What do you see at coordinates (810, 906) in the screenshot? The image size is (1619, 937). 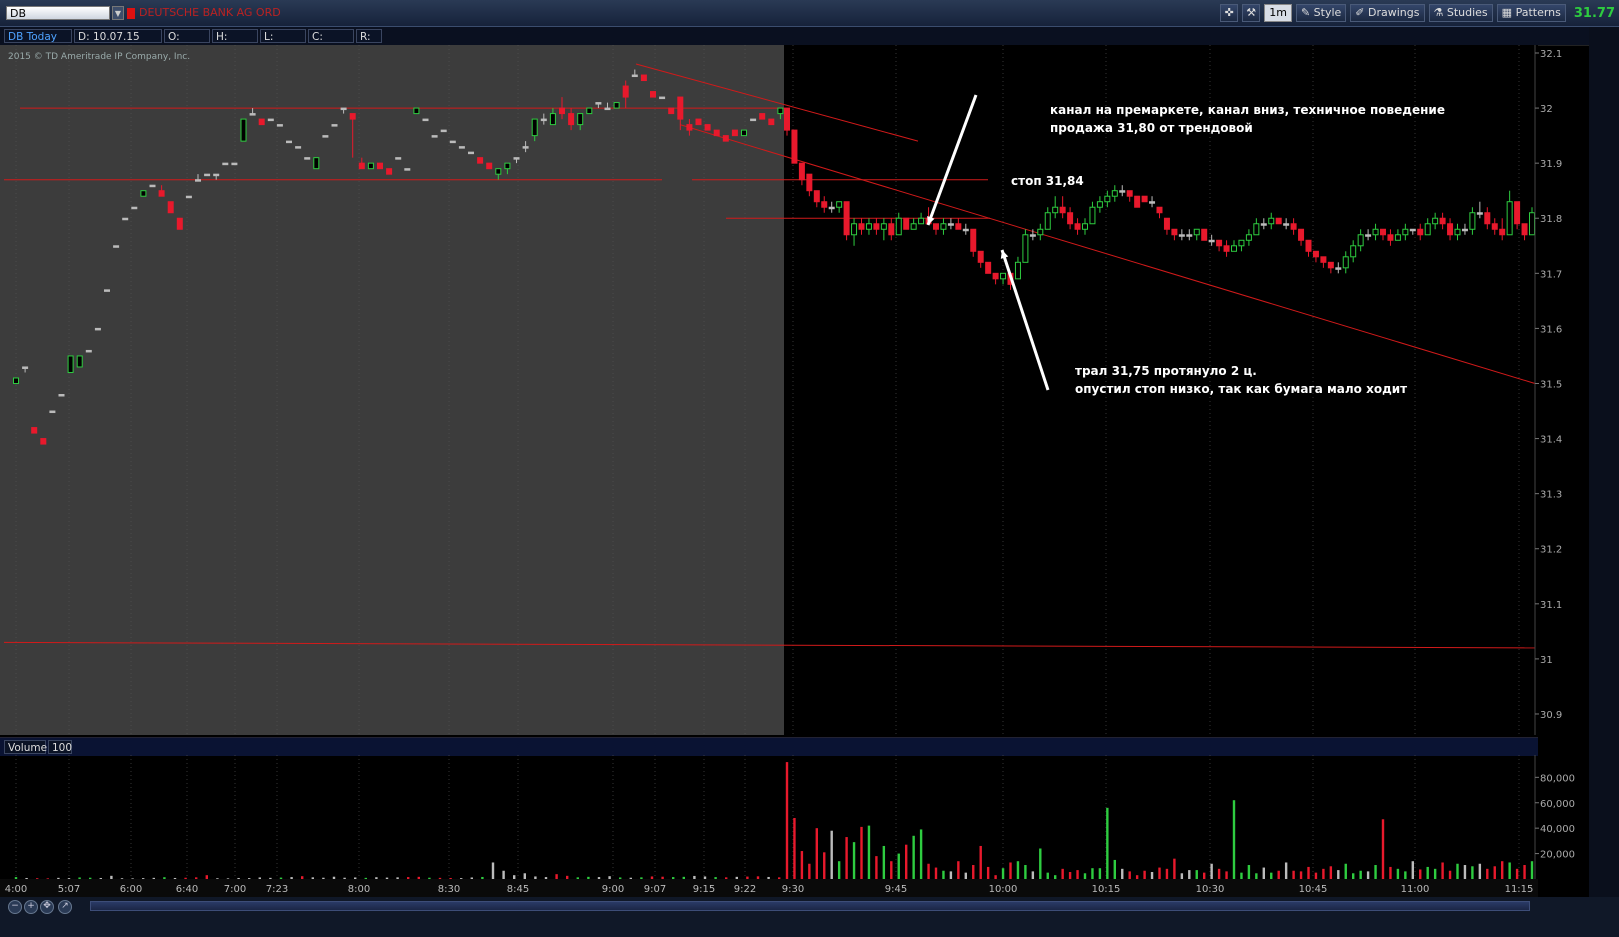 I see `horizontal-scrollbar` at bounding box center [810, 906].